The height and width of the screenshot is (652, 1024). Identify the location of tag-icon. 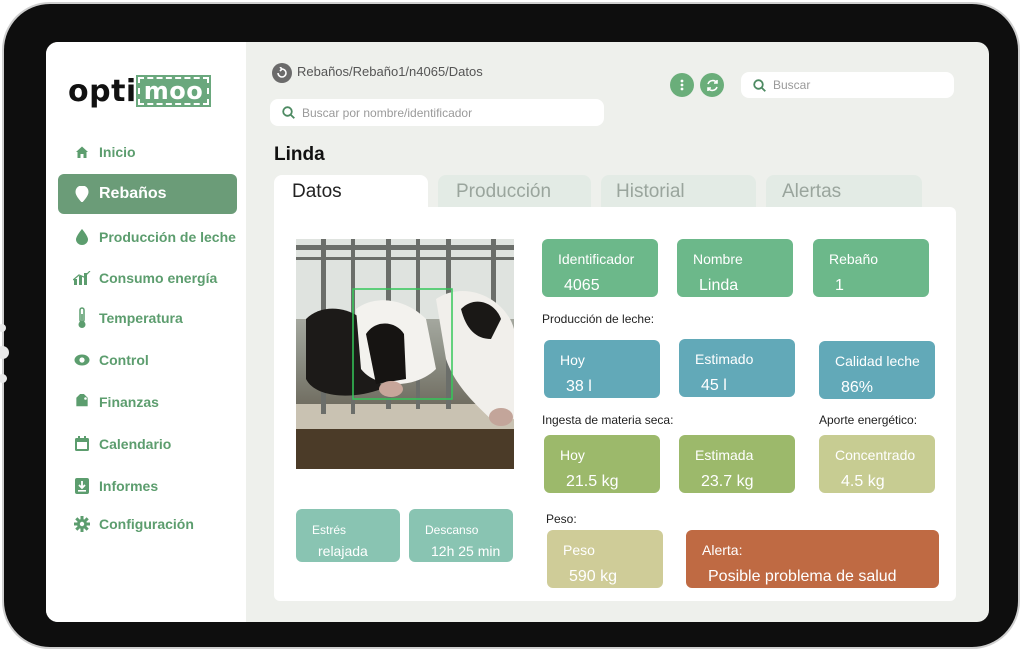
(82, 402).